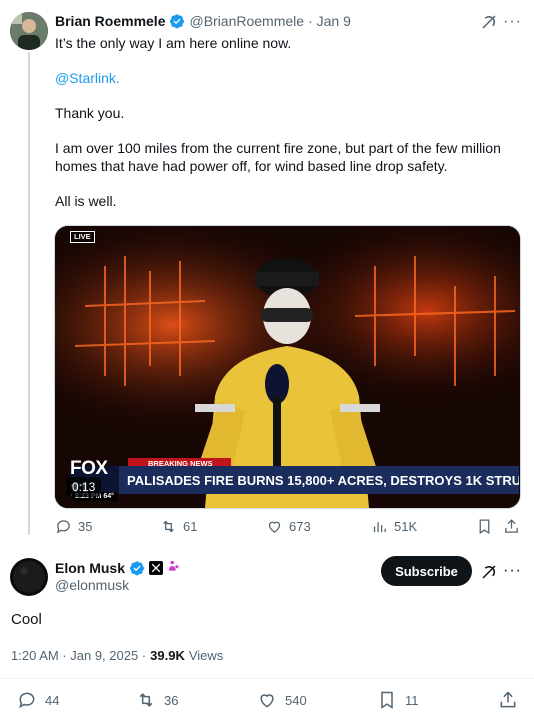  Describe the element at coordinates (206, 655) in the screenshot. I see `reply-views-label: Views` at that location.